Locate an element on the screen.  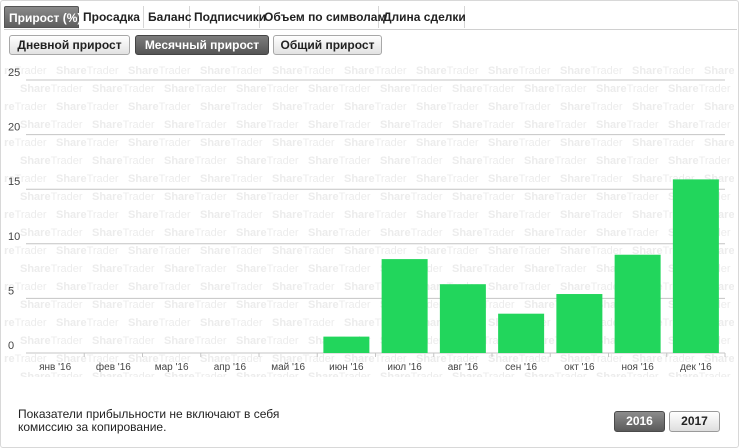
x-tick-label: июн '16 is located at coordinates (346, 367).